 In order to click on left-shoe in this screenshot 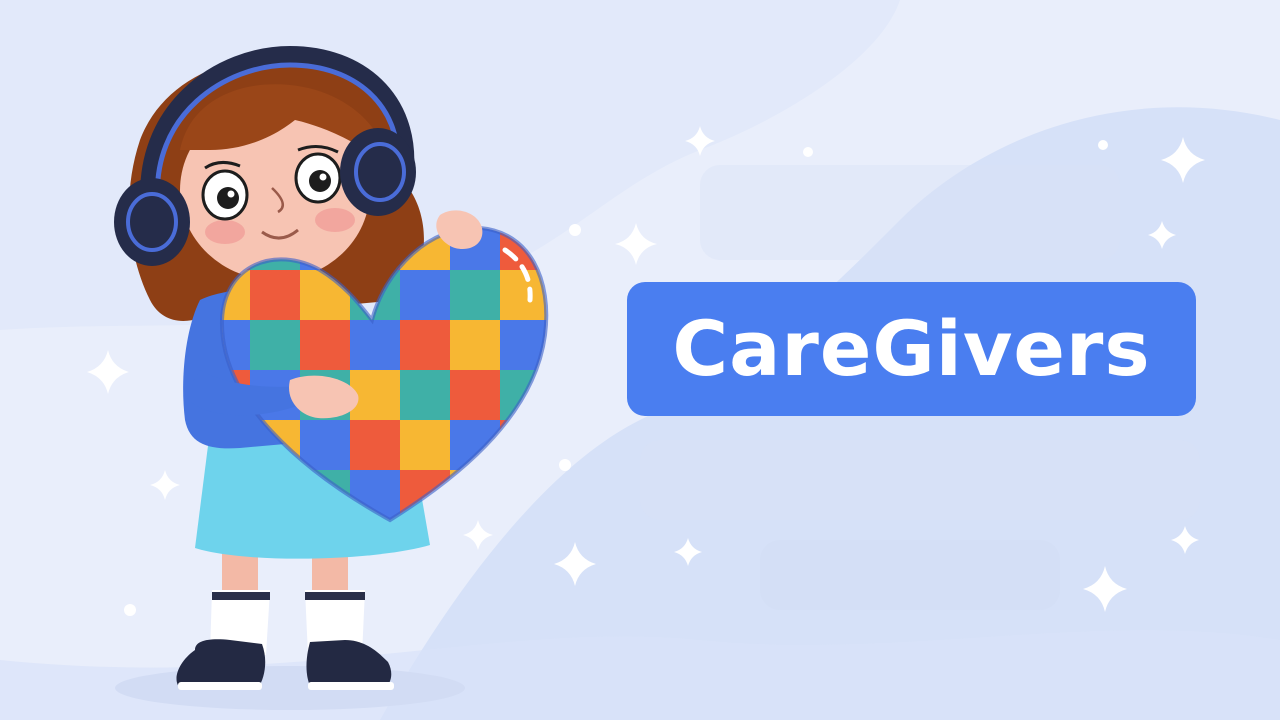, I will do `click(221, 663)`.